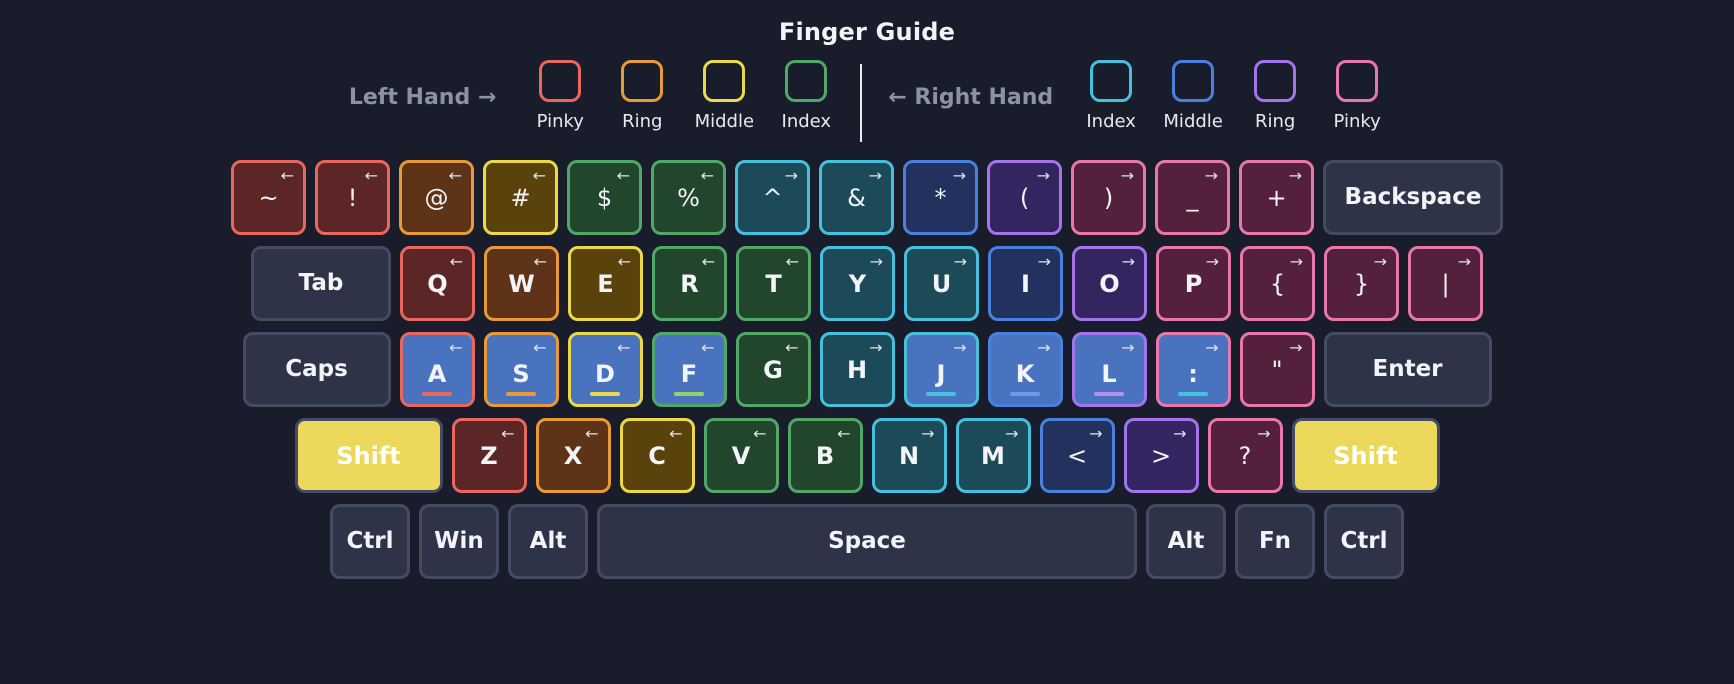 The image size is (1734, 684). I want to click on key-: → ", so click(1277, 369).